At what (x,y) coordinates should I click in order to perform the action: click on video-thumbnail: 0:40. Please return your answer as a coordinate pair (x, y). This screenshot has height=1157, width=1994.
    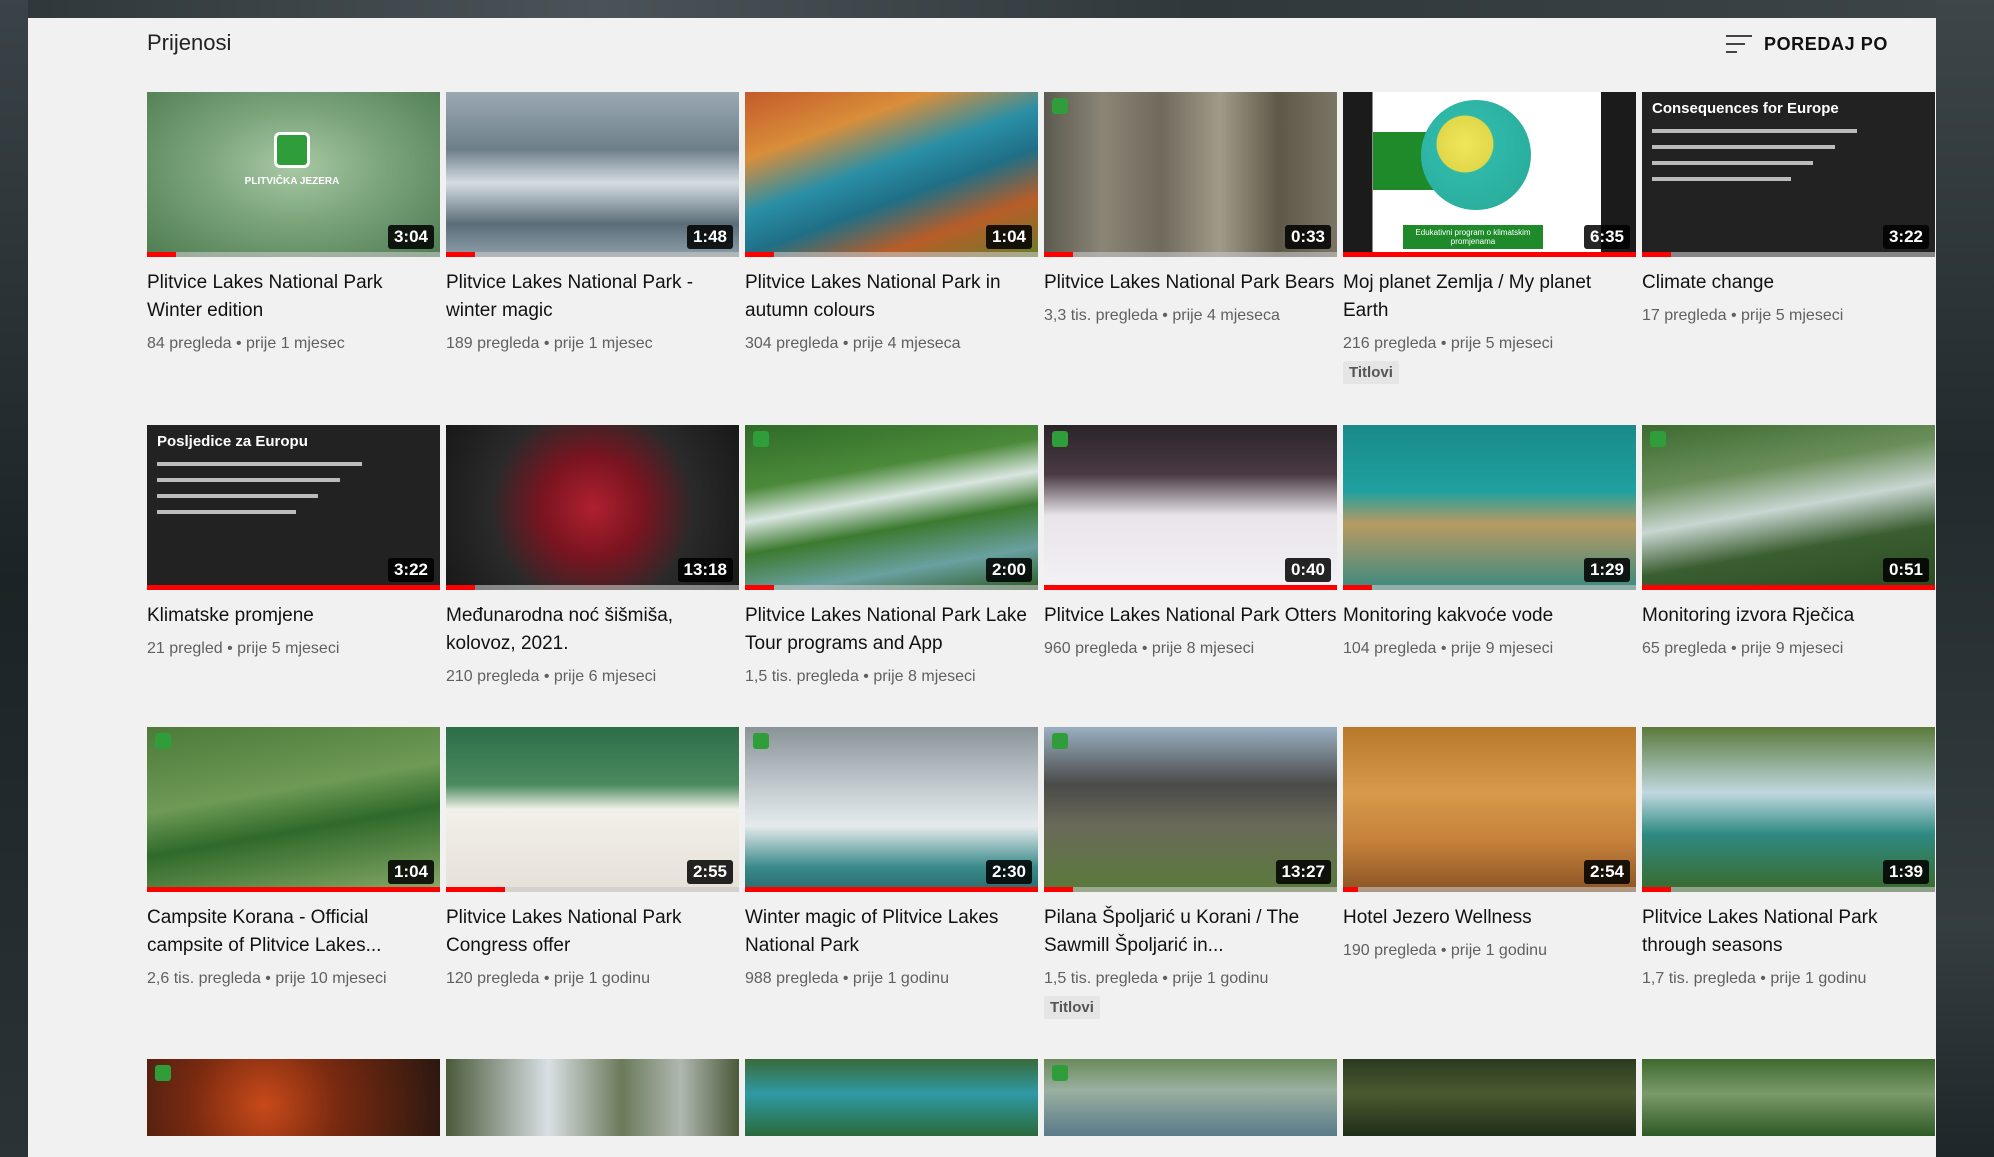
    Looking at the image, I should click on (1190, 507).